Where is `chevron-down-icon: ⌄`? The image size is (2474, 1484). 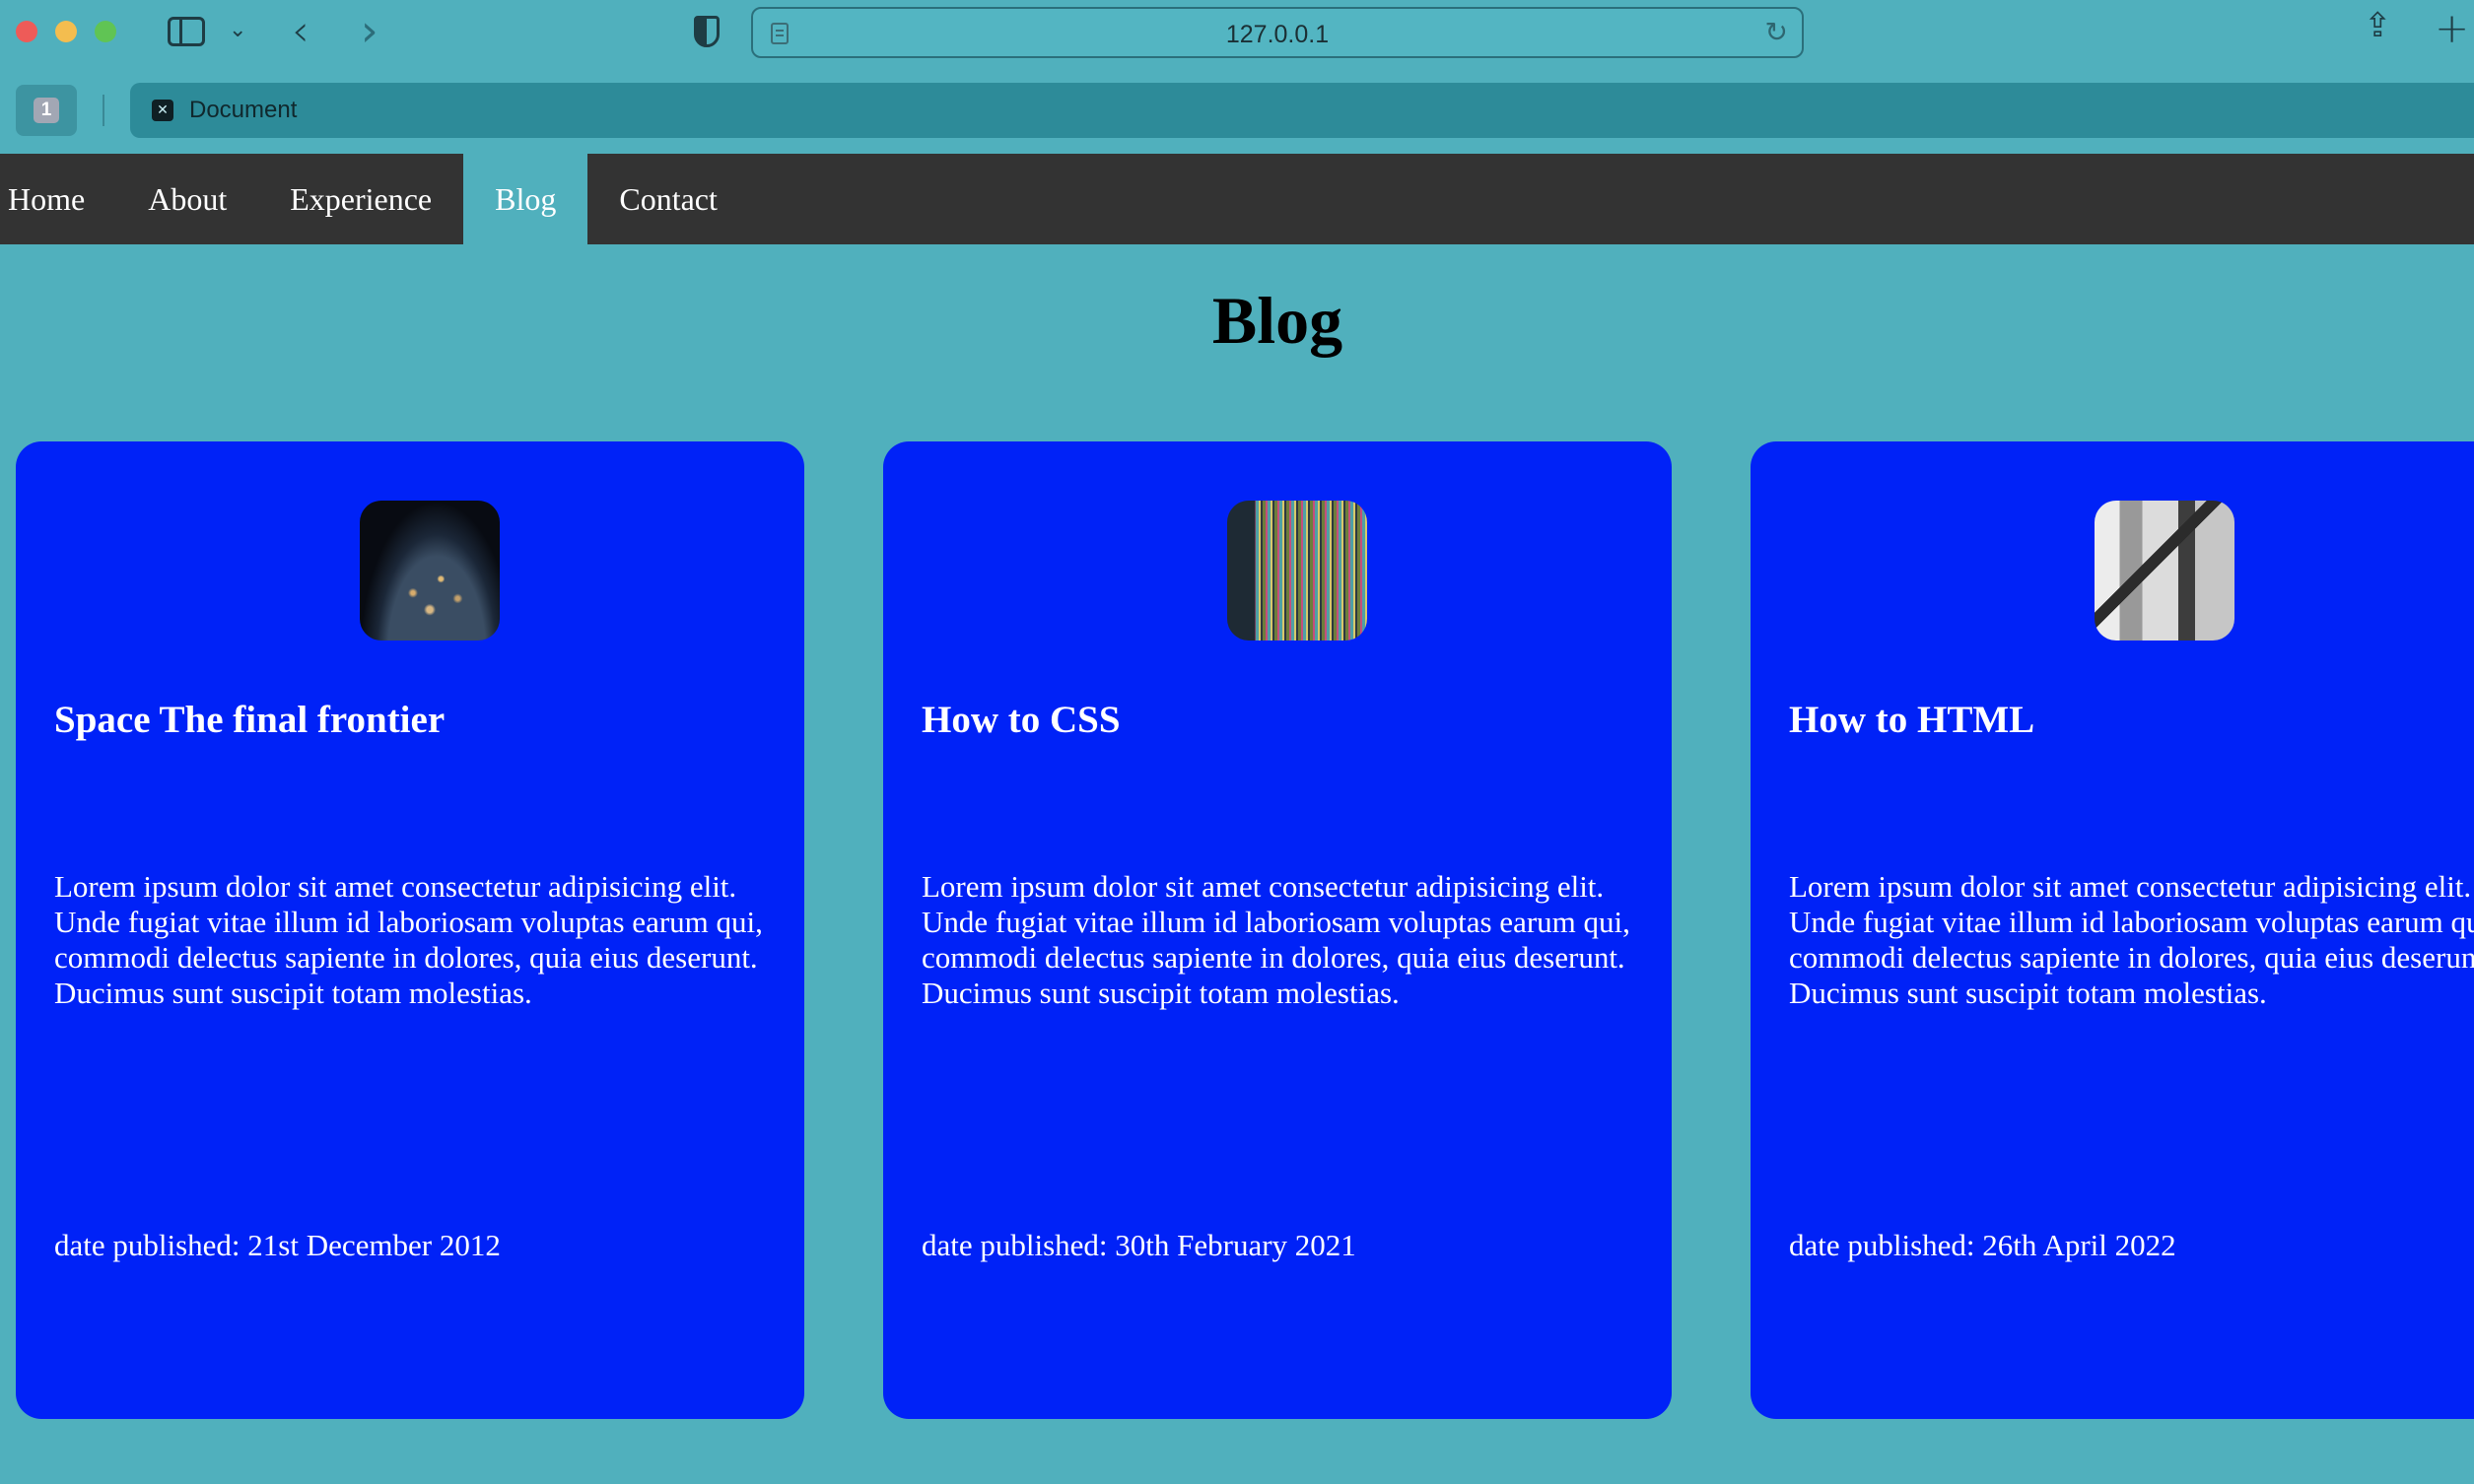 chevron-down-icon: ⌄ is located at coordinates (237, 30).